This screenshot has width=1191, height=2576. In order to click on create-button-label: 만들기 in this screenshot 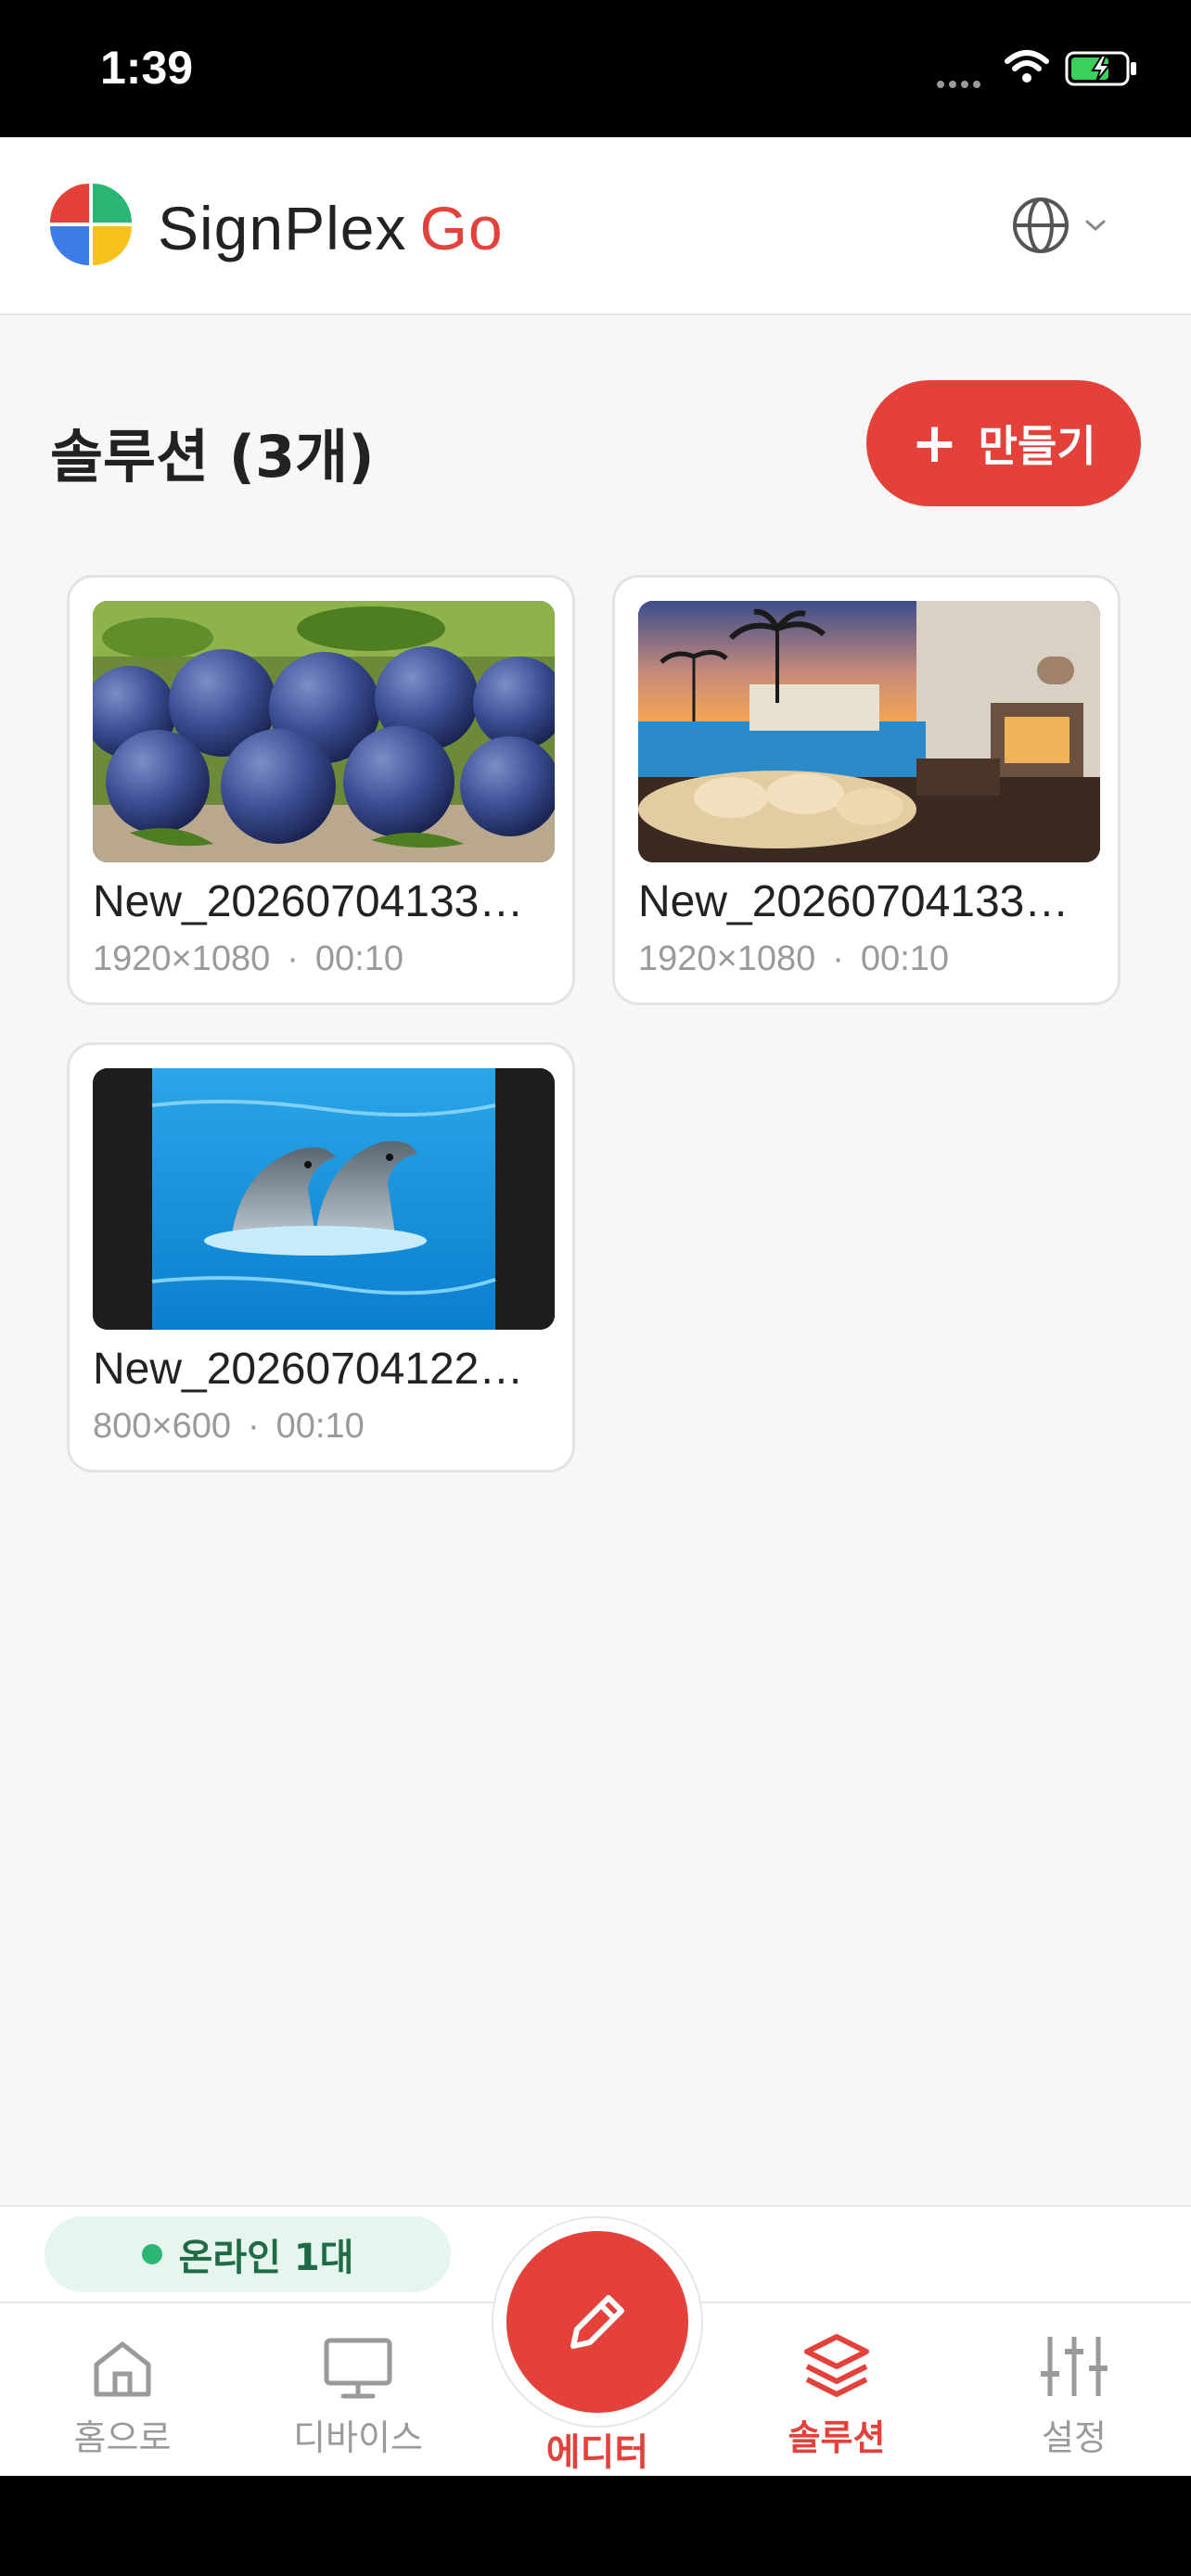, I will do `click(1037, 446)`.